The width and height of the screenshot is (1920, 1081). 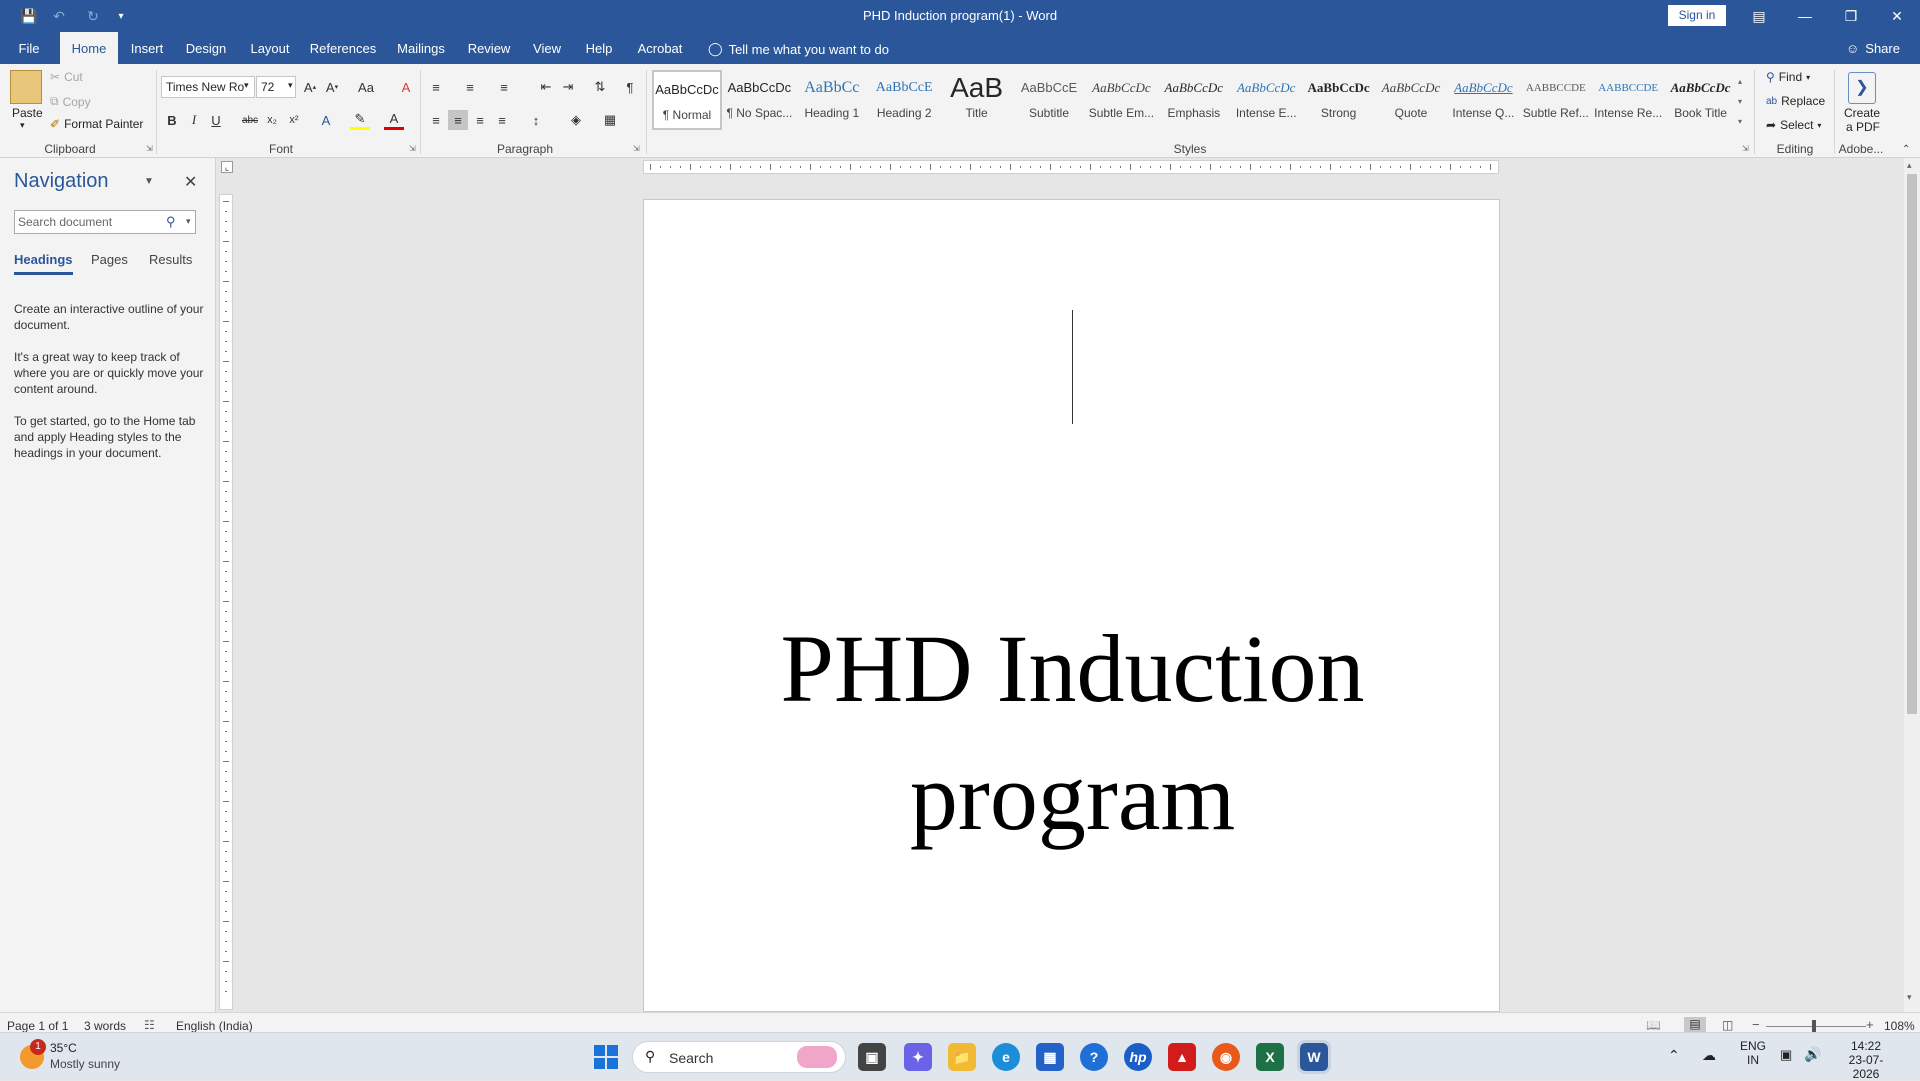 I want to click on tab-view: View, so click(x=547, y=48).